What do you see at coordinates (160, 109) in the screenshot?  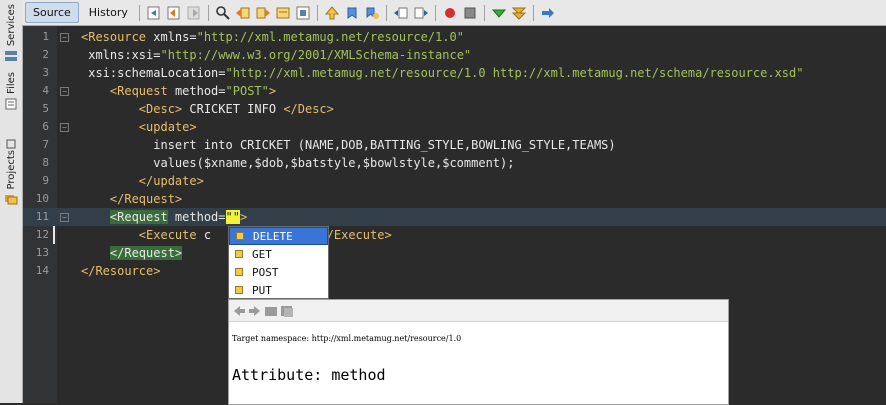 I see `token-tag: <Desc>` at bounding box center [160, 109].